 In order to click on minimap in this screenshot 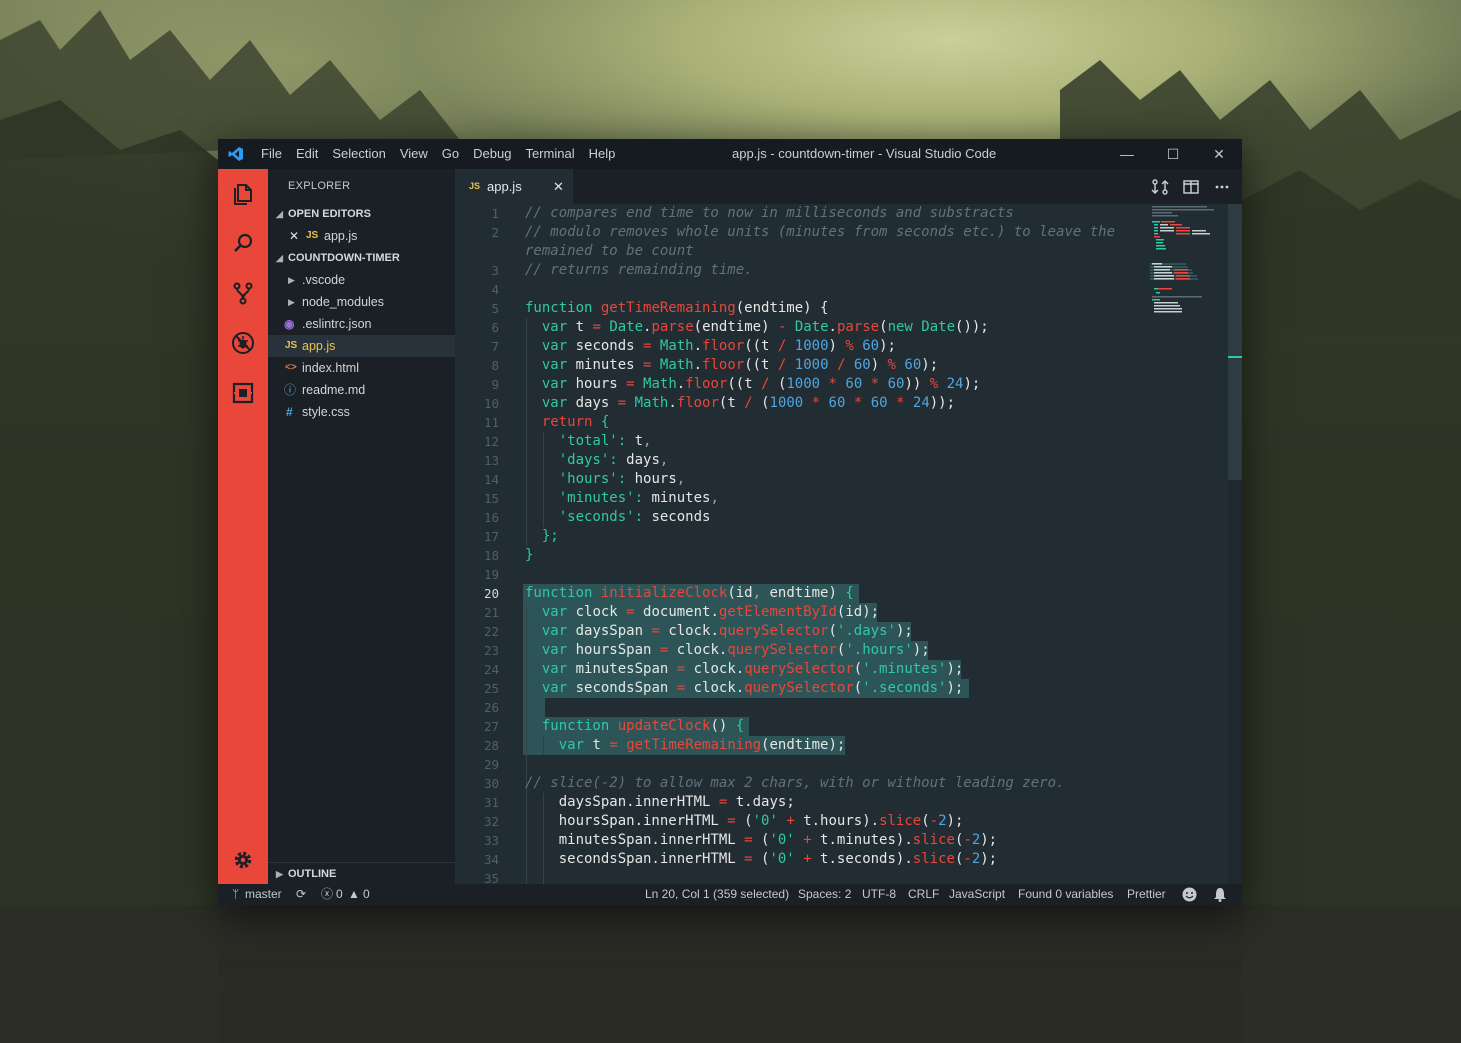, I will do `click(1184, 294)`.